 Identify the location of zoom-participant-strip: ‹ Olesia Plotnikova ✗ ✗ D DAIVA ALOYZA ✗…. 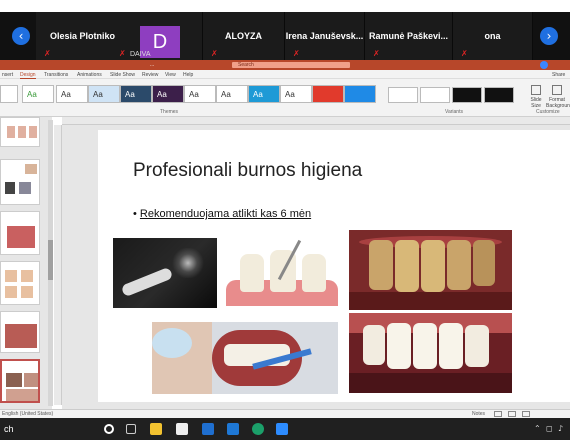
(285, 36).